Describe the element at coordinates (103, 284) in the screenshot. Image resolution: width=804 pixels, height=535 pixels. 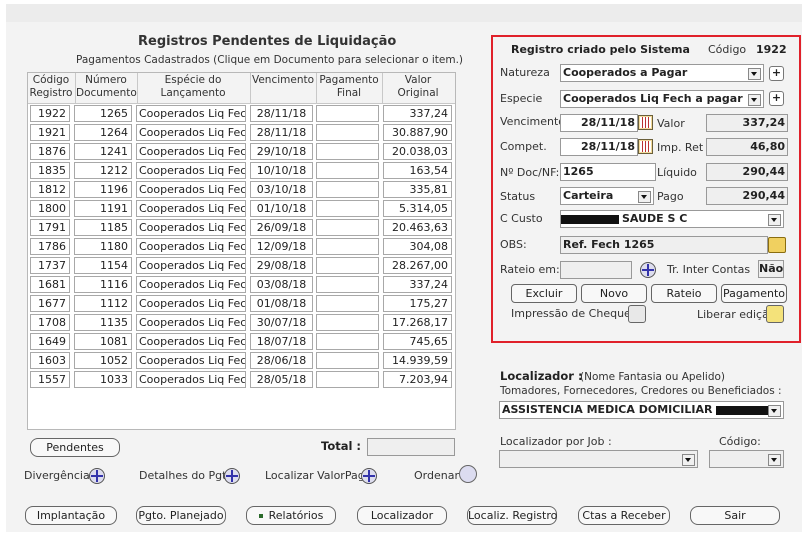
I see `cell-documento: 1116` at that location.